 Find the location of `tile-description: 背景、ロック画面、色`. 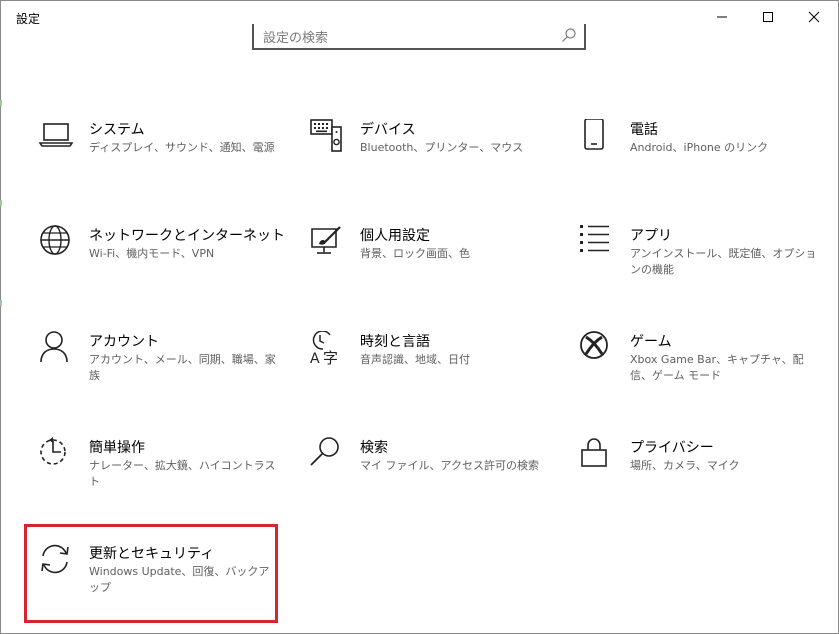

tile-description: 背景、ロック画面、色 is located at coordinates (415, 253).